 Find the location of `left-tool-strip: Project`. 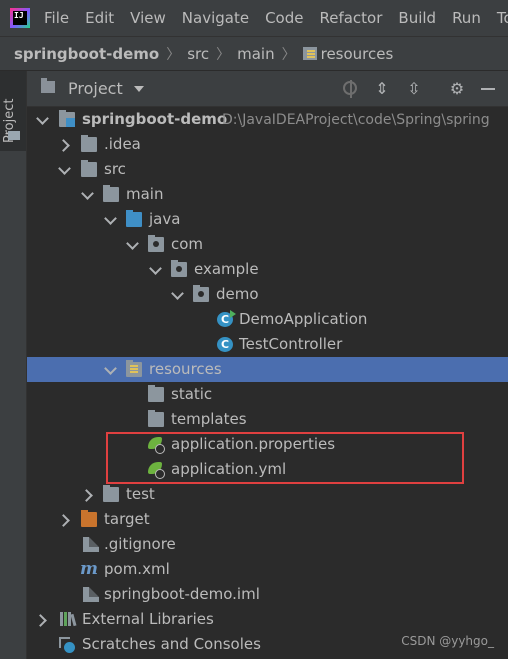

left-tool-strip: Project is located at coordinates (13, 365).